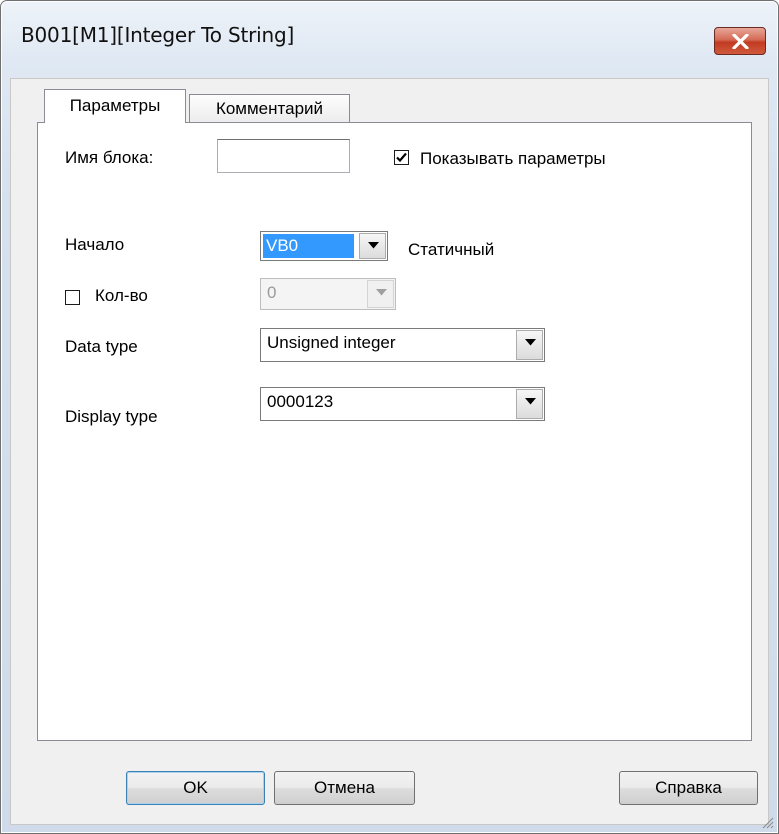 The width and height of the screenshot is (779, 834). What do you see at coordinates (158, 35) in the screenshot?
I see `window-title: B001[M1][Integer To String]` at bounding box center [158, 35].